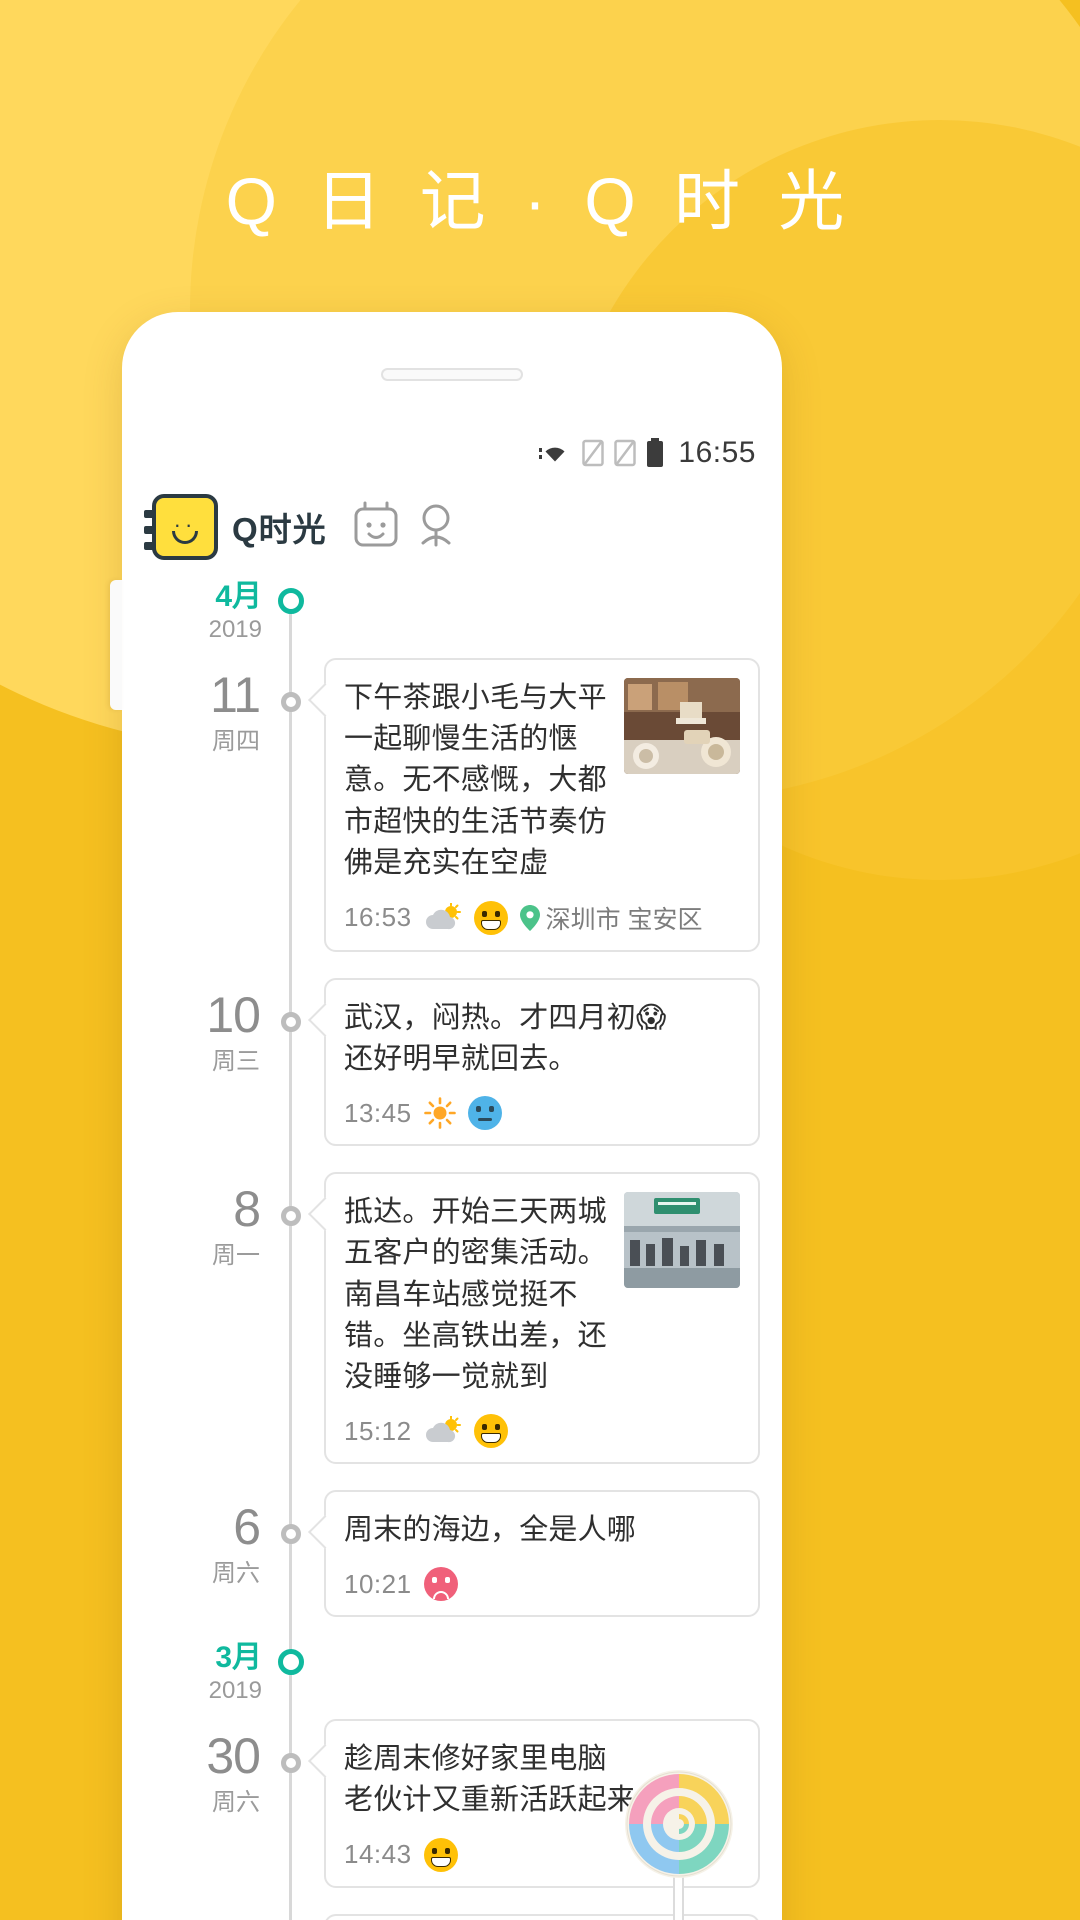 This screenshot has height=1920, width=1080. I want to click on month-label: 4月, so click(238, 596).